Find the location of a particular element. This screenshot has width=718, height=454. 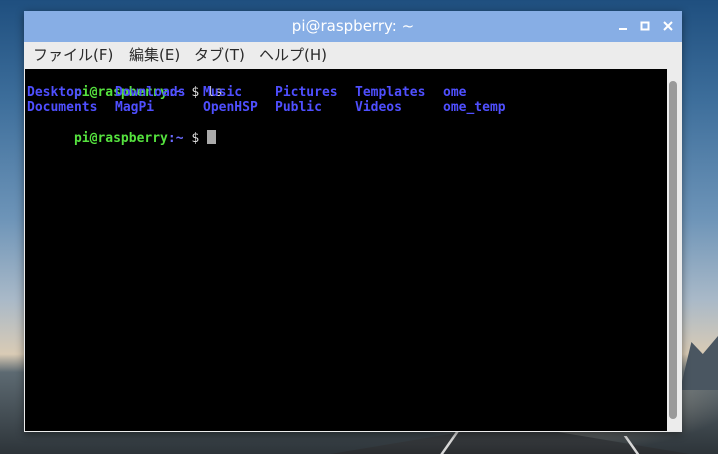

terminal-line-prompt: pi@raspberry:~ $ is located at coordinates (122, 130).